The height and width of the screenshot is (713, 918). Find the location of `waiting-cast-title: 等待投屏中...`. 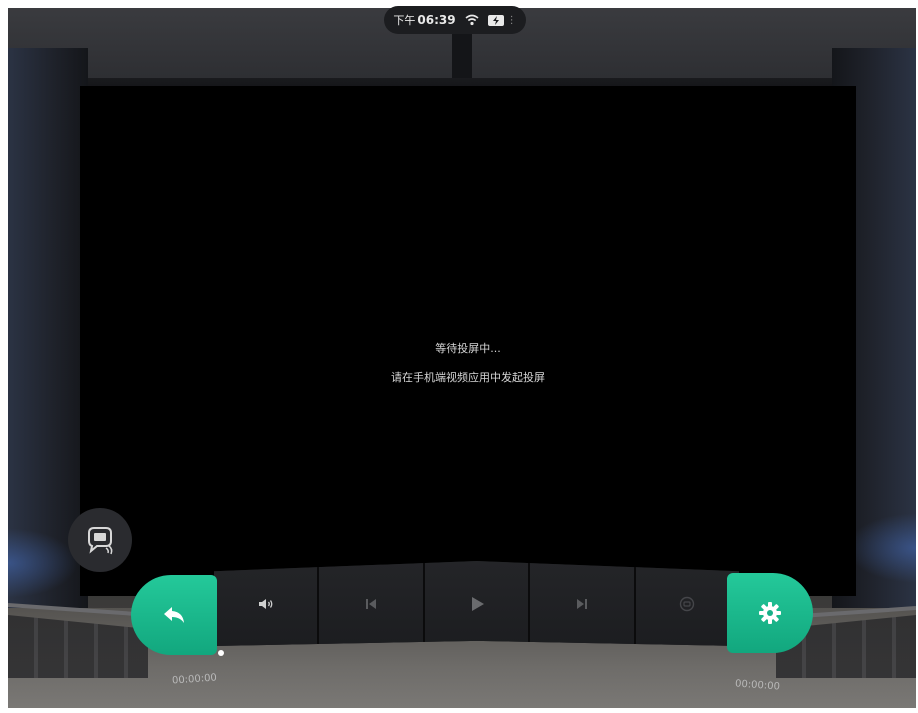

waiting-cast-title: 等待投屏中... is located at coordinates (468, 348).